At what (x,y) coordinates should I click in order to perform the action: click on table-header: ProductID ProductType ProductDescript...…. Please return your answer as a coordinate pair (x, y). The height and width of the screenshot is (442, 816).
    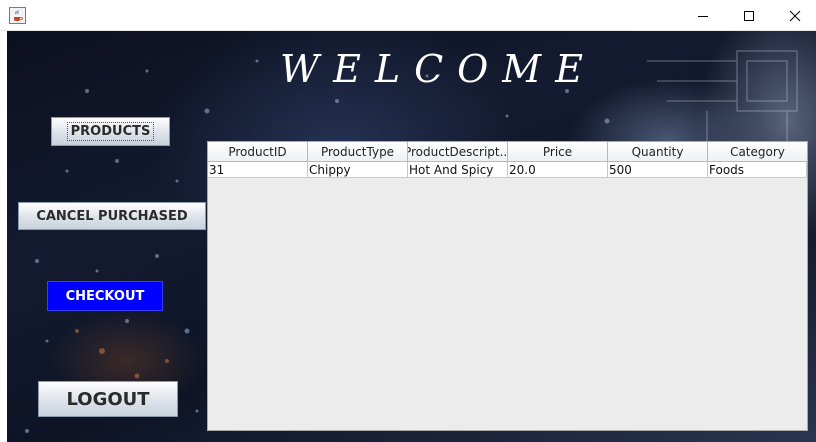
    Looking at the image, I should click on (507, 152).